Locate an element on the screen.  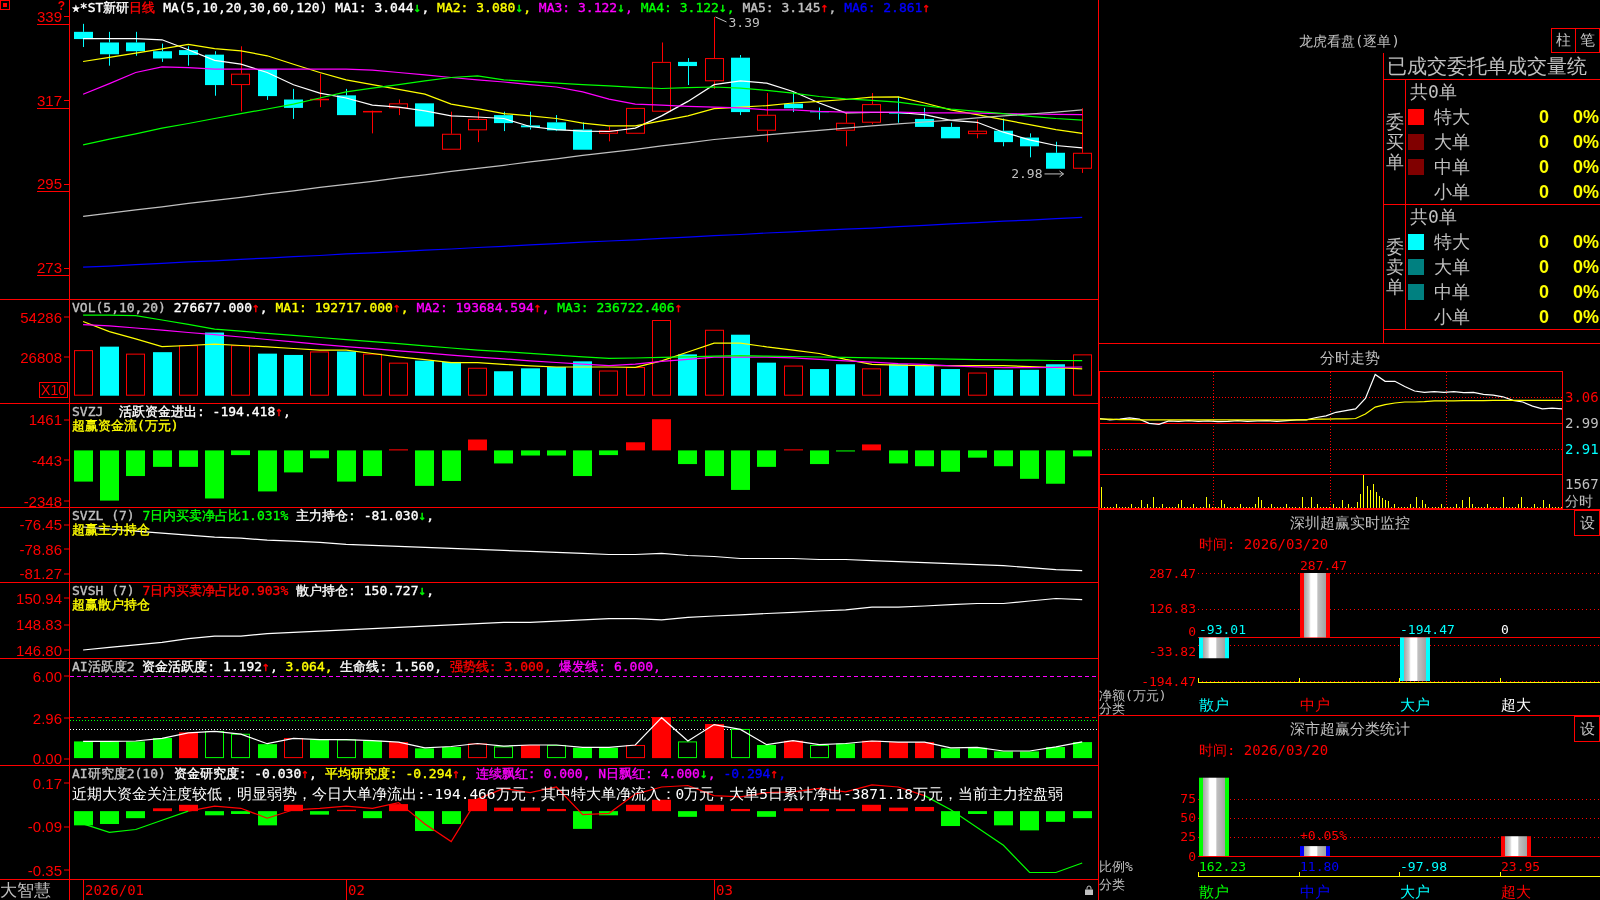
legend-text: 资金活跃度: 1.192 is located at coordinates (202, 667).